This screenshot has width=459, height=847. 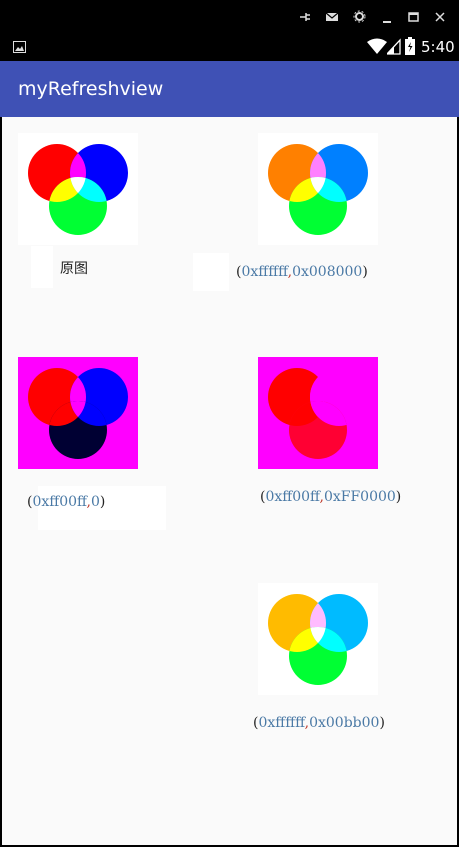 I want to click on label-lighting-ff00ff-0: (0xff00ff,0), so click(x=66, y=502).